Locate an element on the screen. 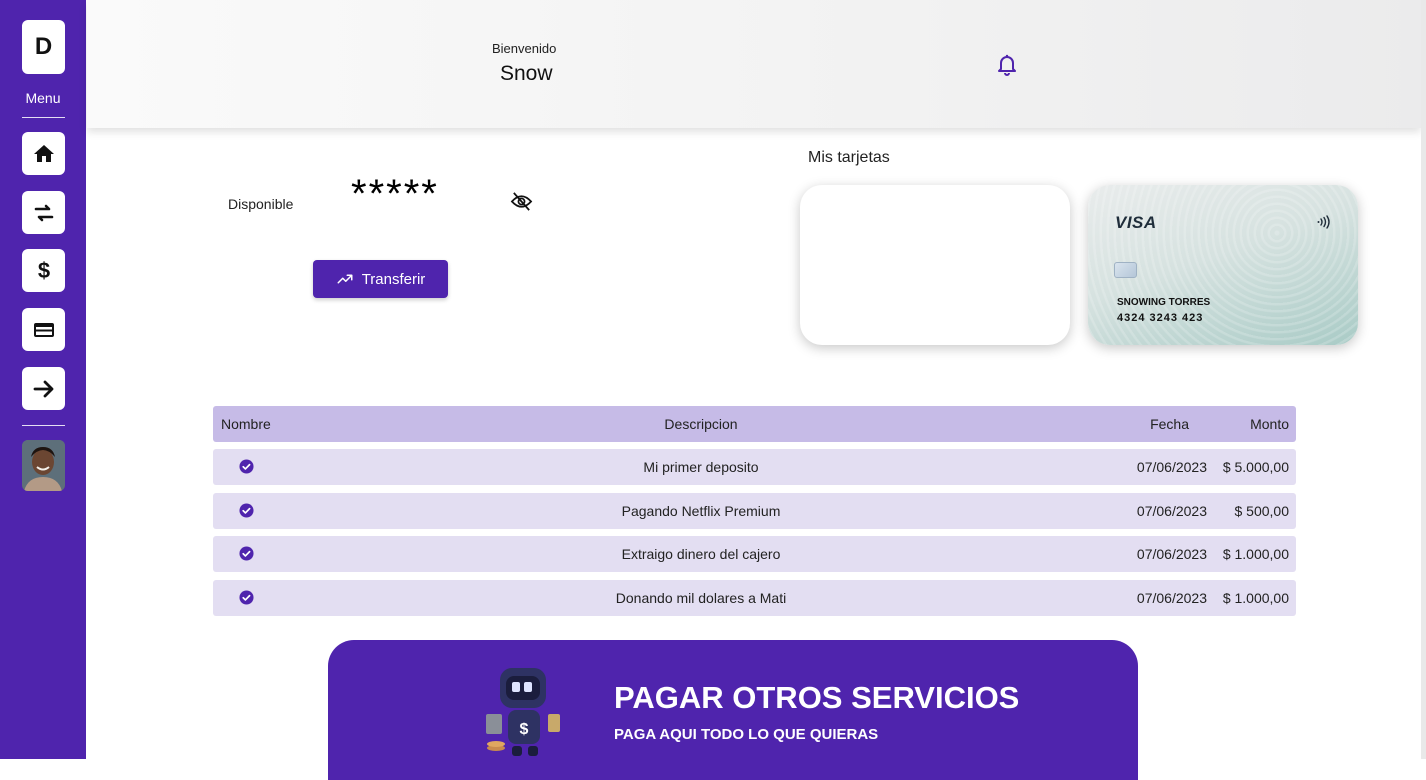 This screenshot has width=1426, height=780. swap-icon is located at coordinates (43, 212).